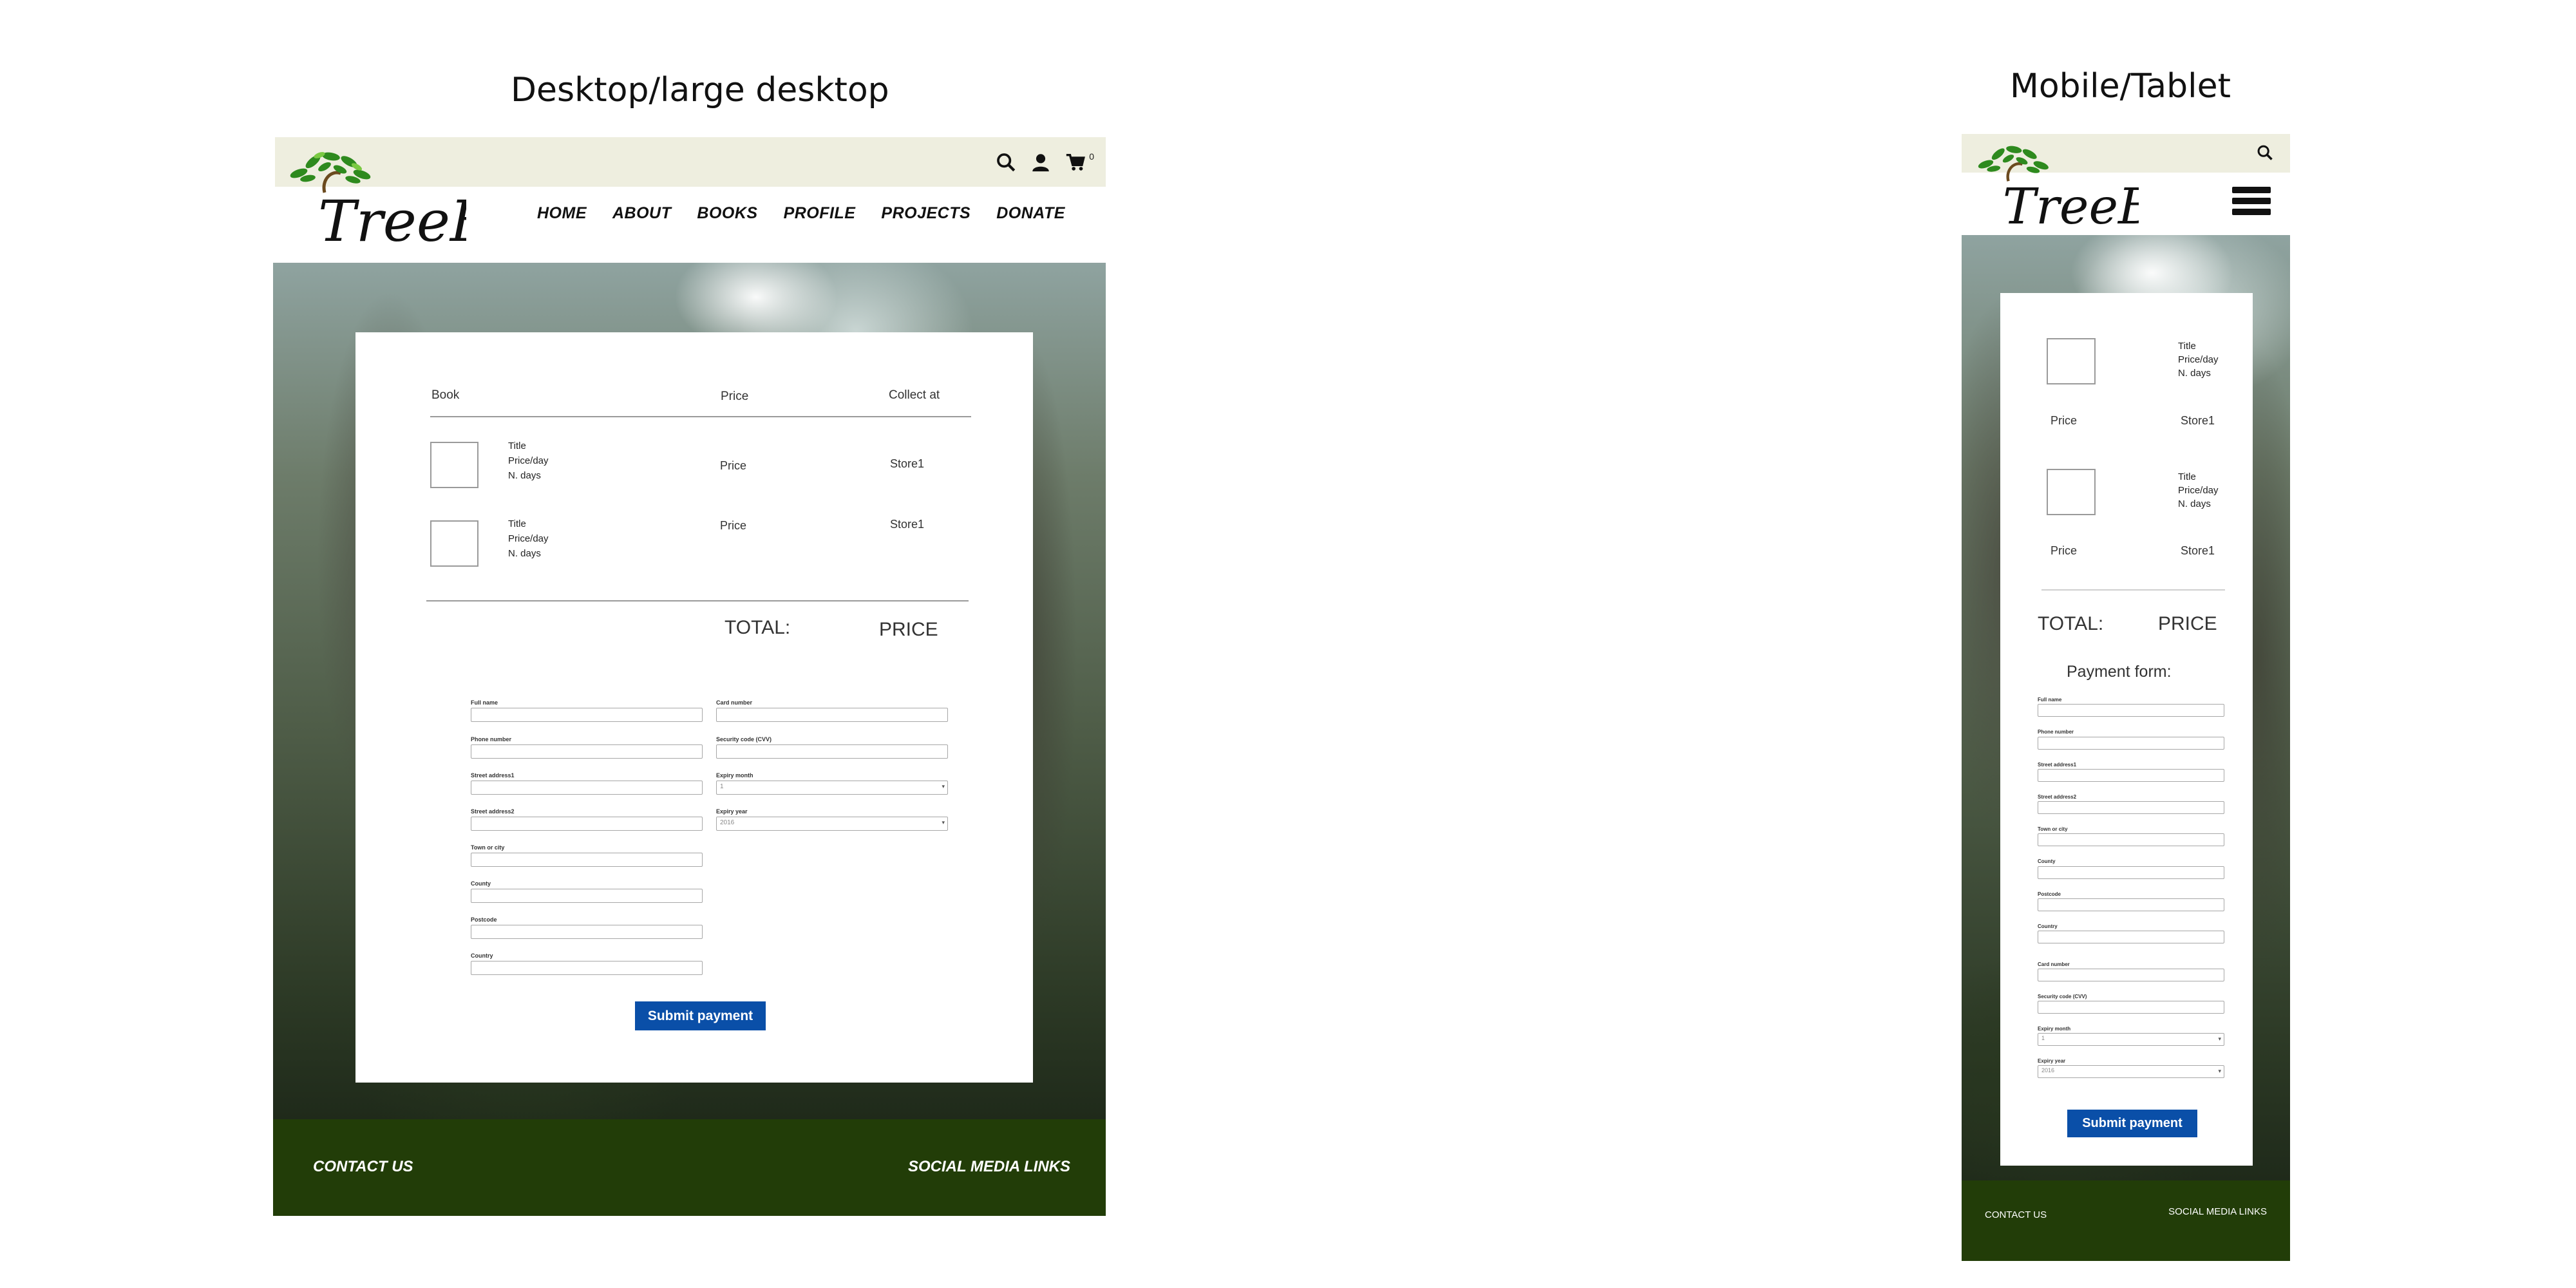 Image resolution: width=2576 pixels, height=1288 pixels. Describe the element at coordinates (2120, 87) in the screenshot. I see `mobile-view-title: Mobile/Tablet` at that location.